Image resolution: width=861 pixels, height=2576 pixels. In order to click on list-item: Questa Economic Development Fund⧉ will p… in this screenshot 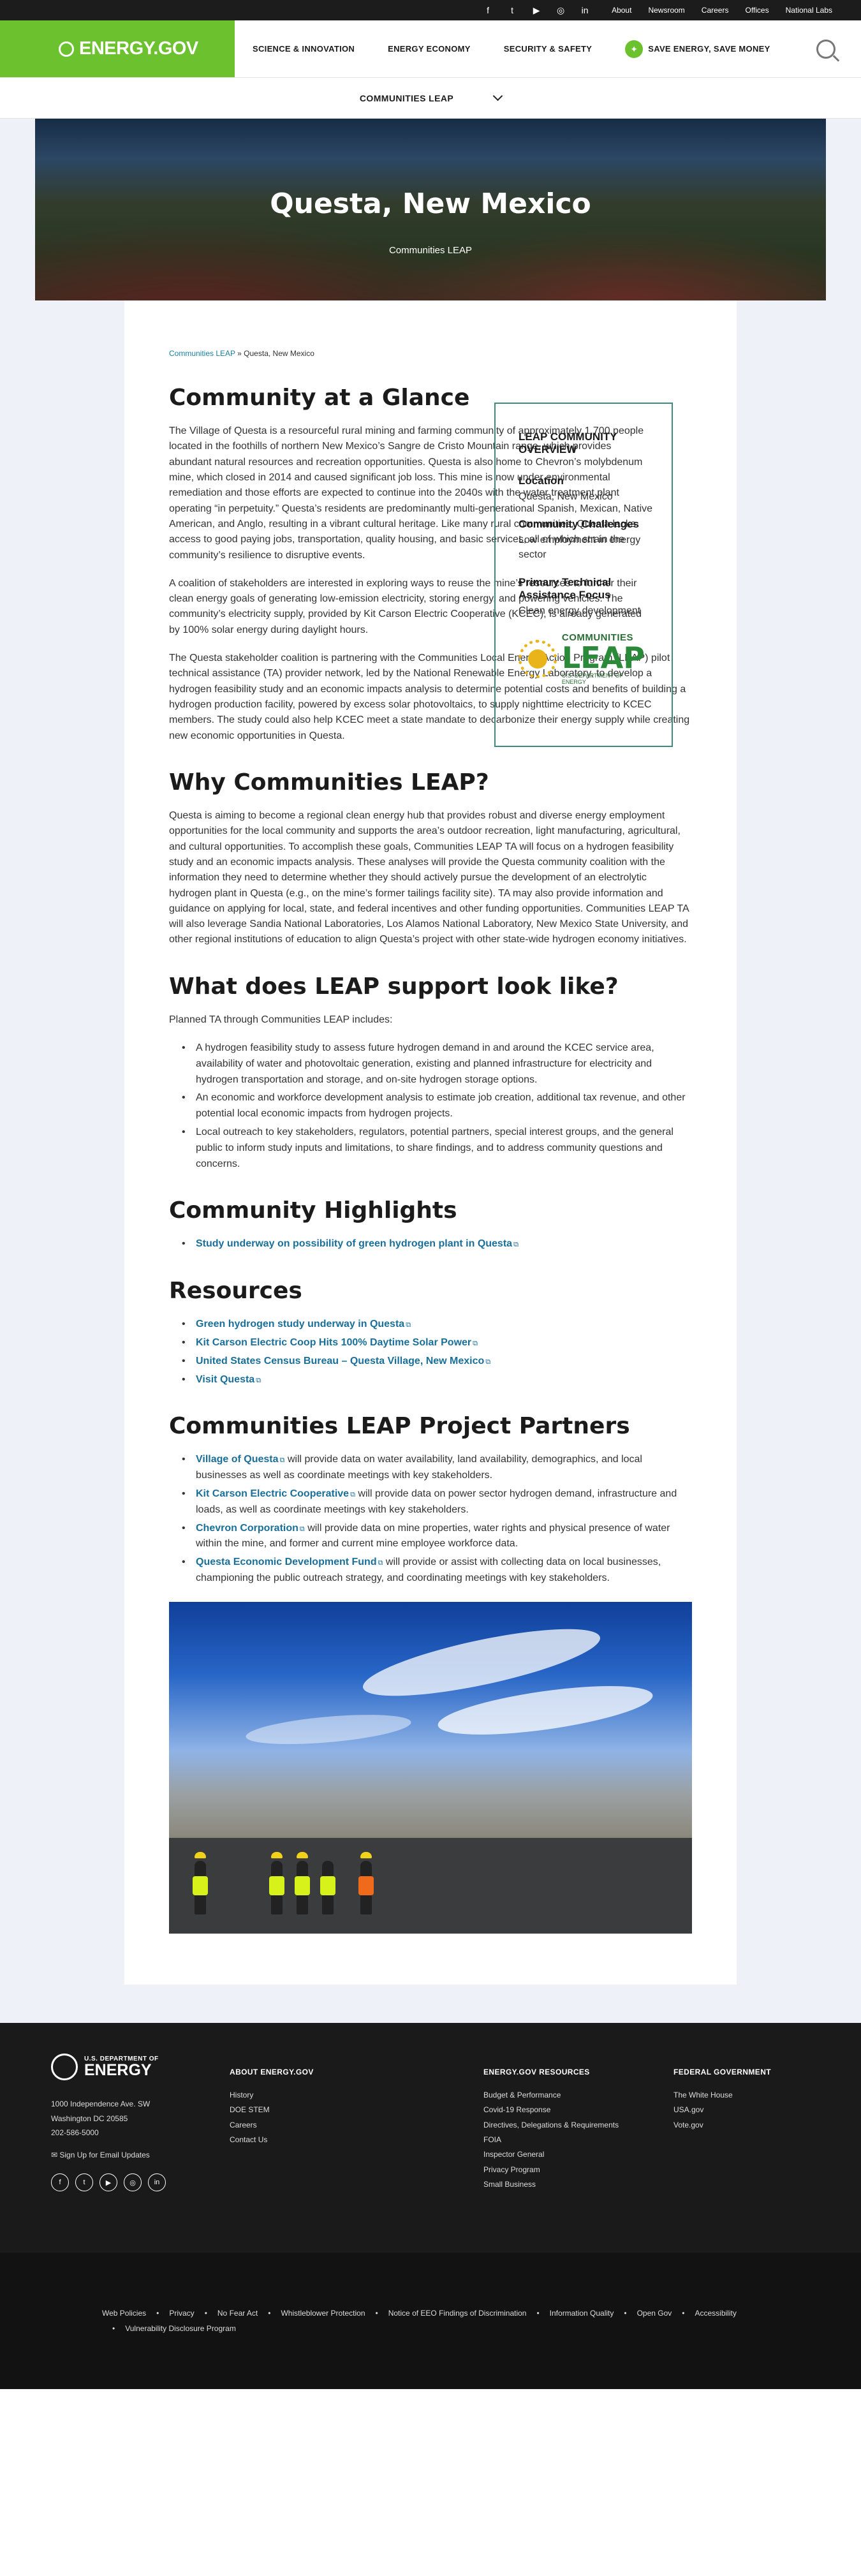, I will do `click(437, 1571)`.